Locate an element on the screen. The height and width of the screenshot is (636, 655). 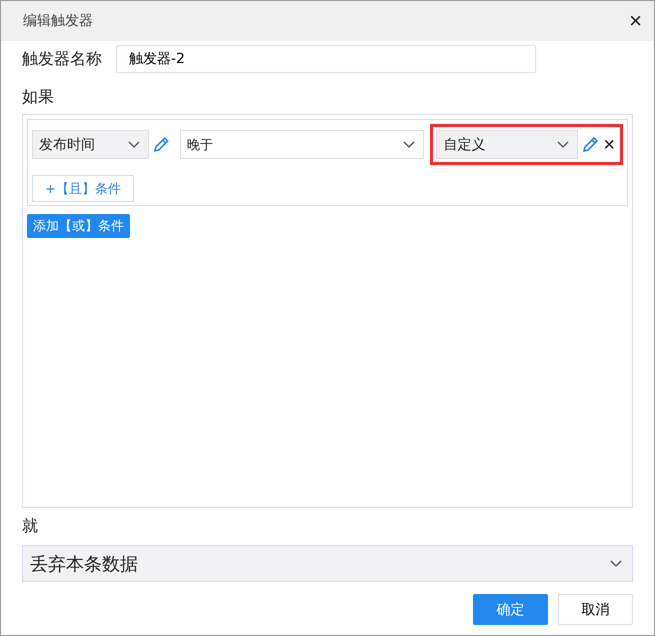
field-label: 触发器名称 is located at coordinates (62, 59).